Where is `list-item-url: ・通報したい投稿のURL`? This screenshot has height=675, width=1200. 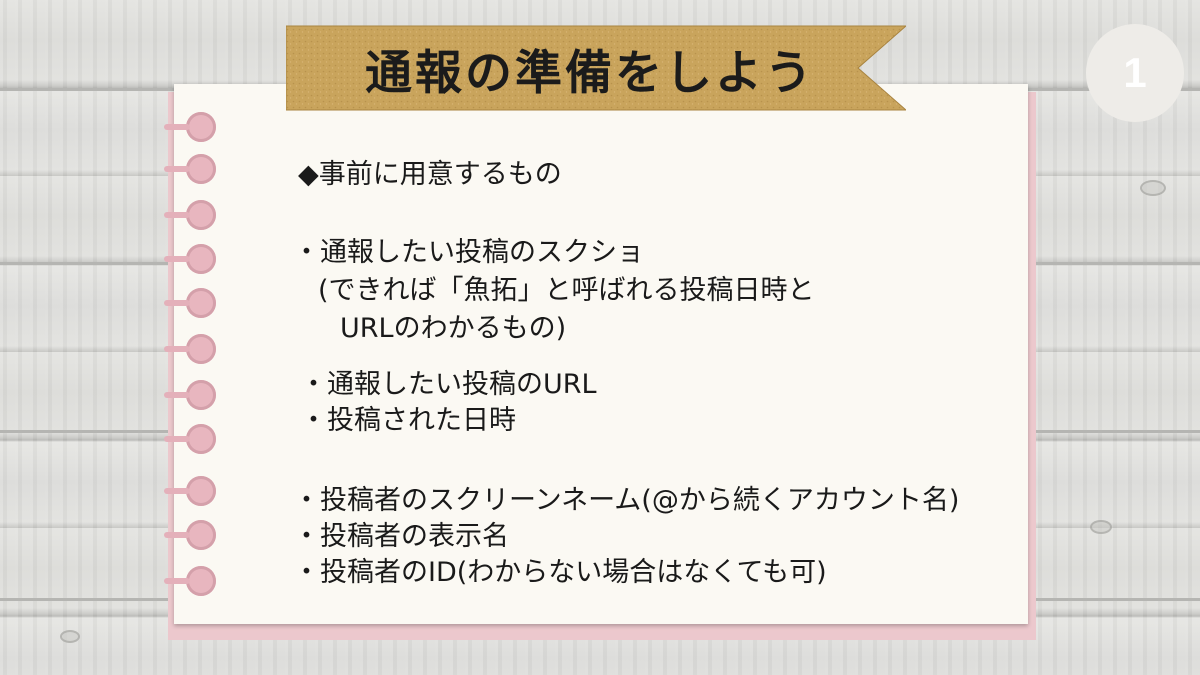
list-item-url: ・通報したい投稿のURL is located at coordinates (448, 384).